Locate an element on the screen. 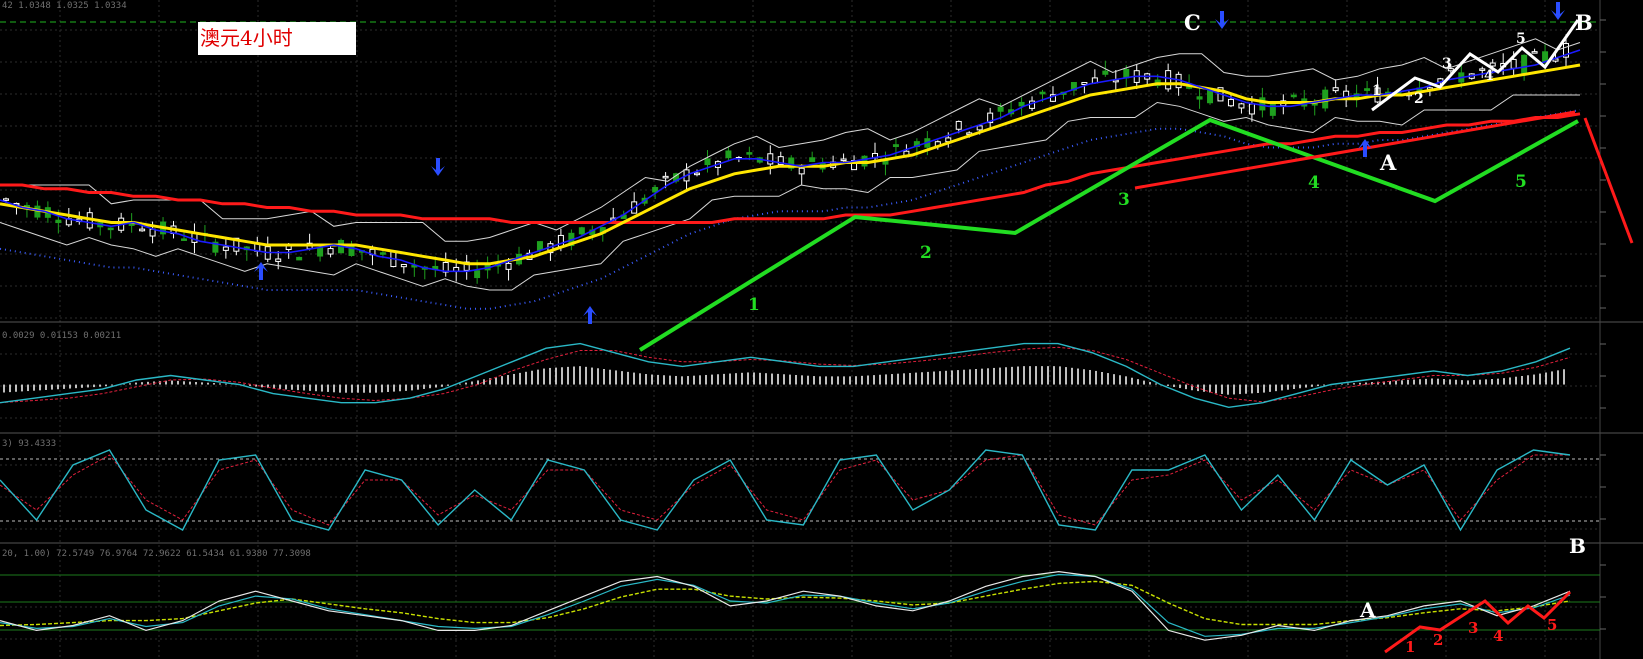 The width and height of the screenshot is (1643, 659). wave-label-B: B is located at coordinates (1584, 22).